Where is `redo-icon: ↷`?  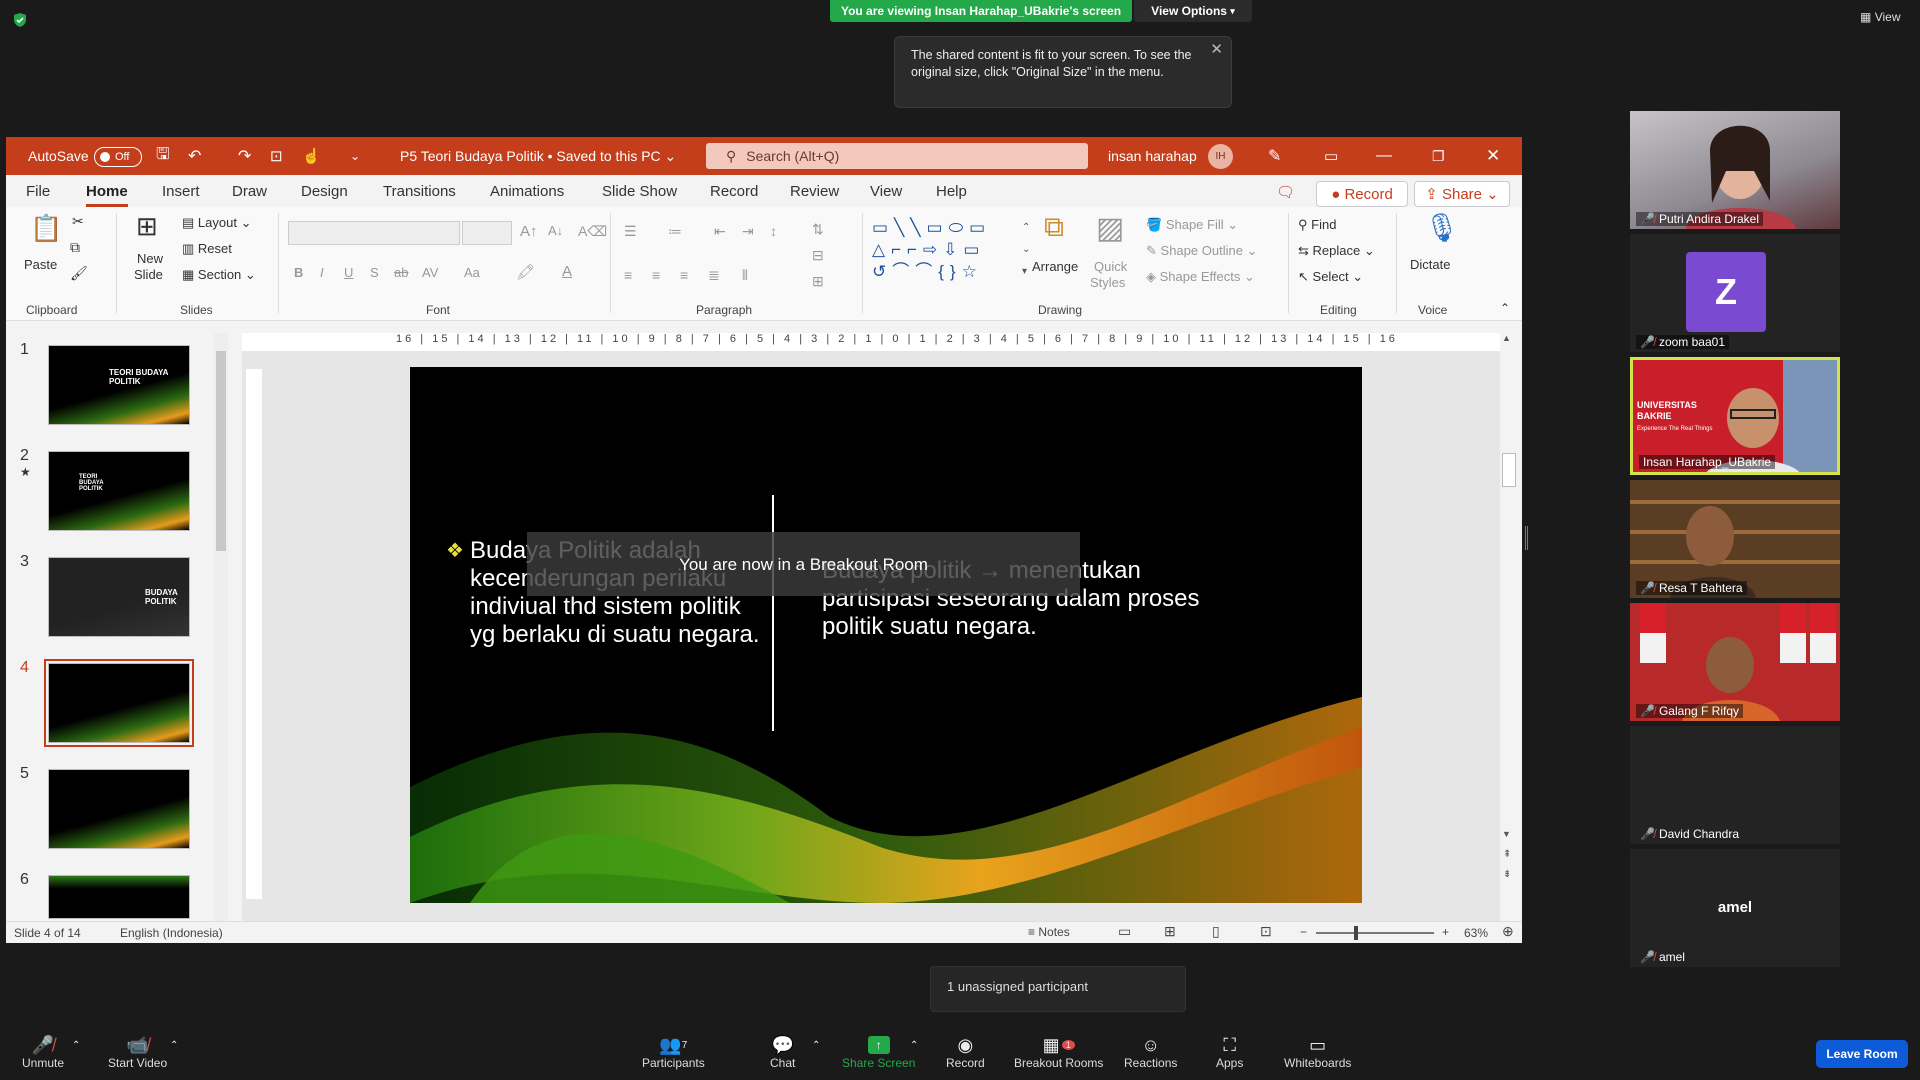 redo-icon: ↷ is located at coordinates (244, 156).